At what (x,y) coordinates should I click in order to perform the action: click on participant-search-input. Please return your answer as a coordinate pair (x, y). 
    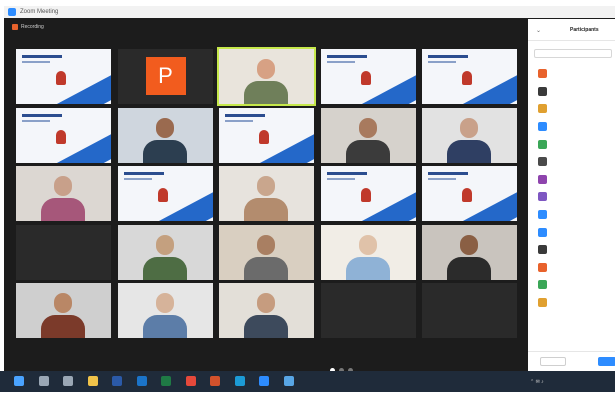
    Looking at the image, I should click on (573, 53).